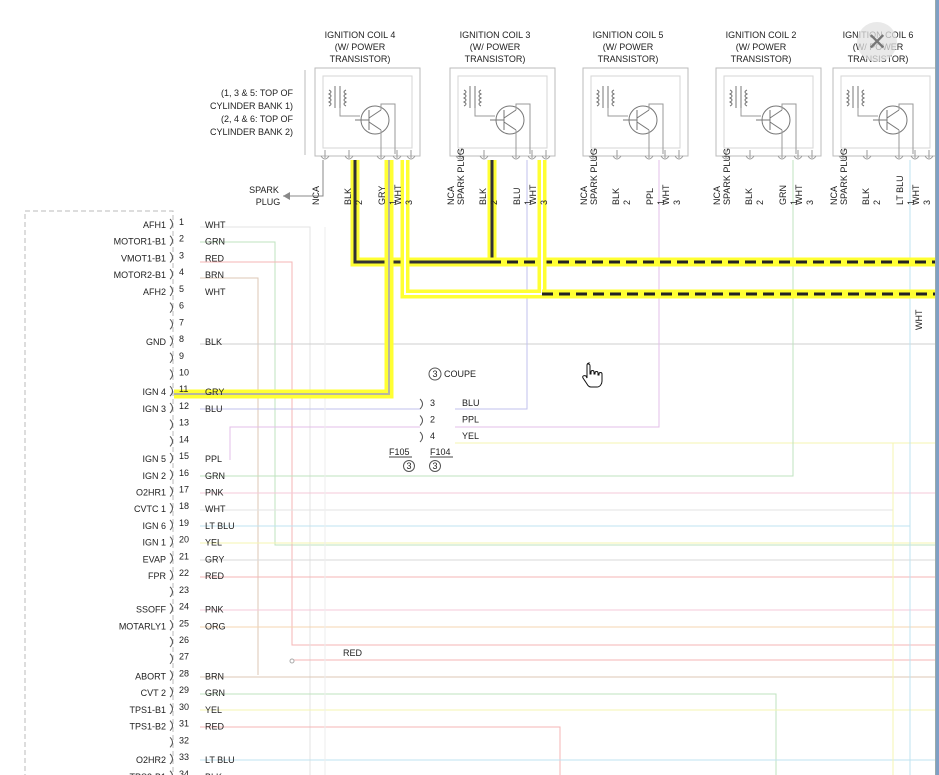 Image resolution: width=939 pixels, height=775 pixels. Describe the element at coordinates (251, 106) in the screenshot. I see `bank-note-line2: CYLINDER BANK 1)` at that location.